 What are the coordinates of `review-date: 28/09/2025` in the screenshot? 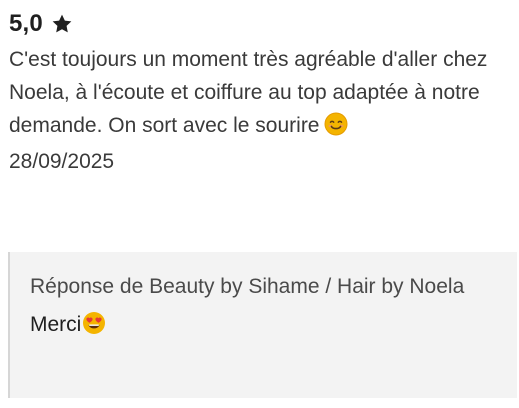 It's located at (62, 161).